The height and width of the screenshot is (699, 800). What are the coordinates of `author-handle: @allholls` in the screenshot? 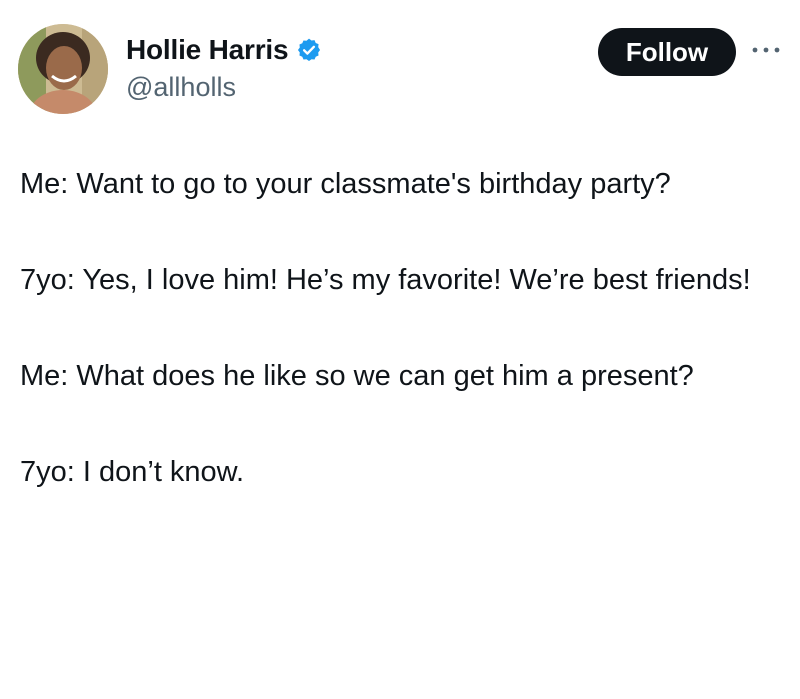 It's located at (224, 87).